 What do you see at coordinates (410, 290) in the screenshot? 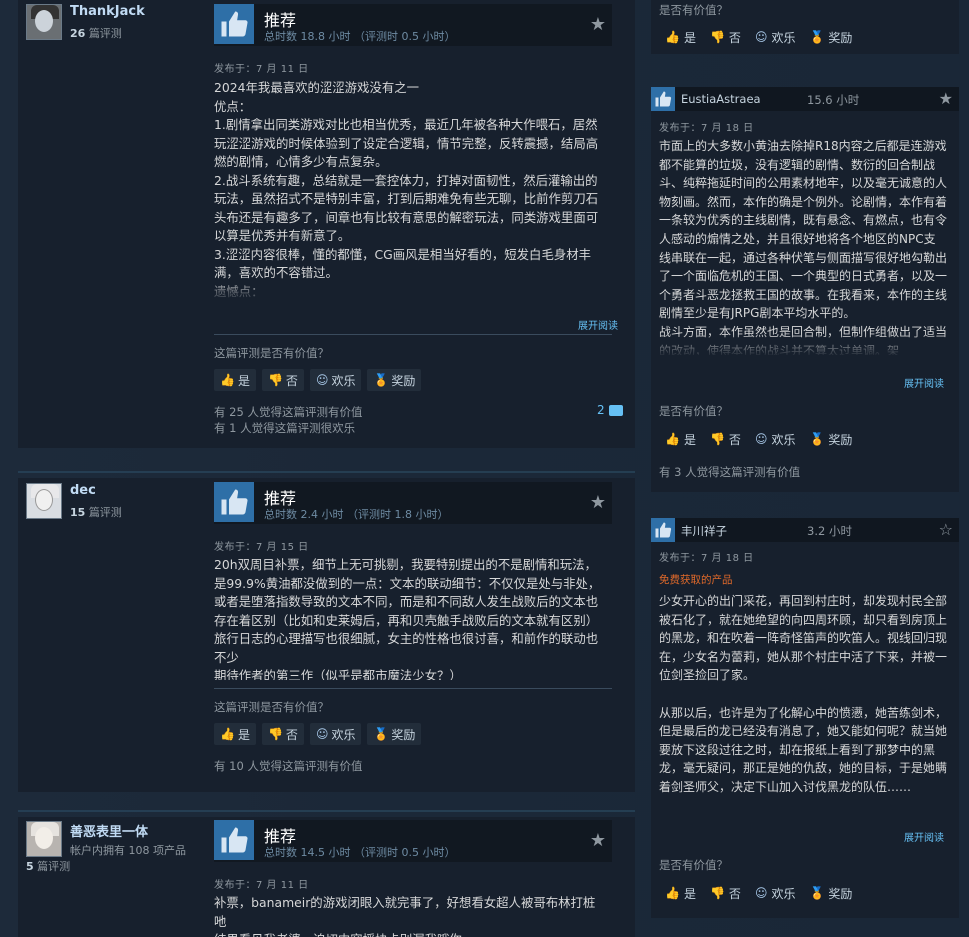
I see `text-fade` at bounding box center [410, 290].